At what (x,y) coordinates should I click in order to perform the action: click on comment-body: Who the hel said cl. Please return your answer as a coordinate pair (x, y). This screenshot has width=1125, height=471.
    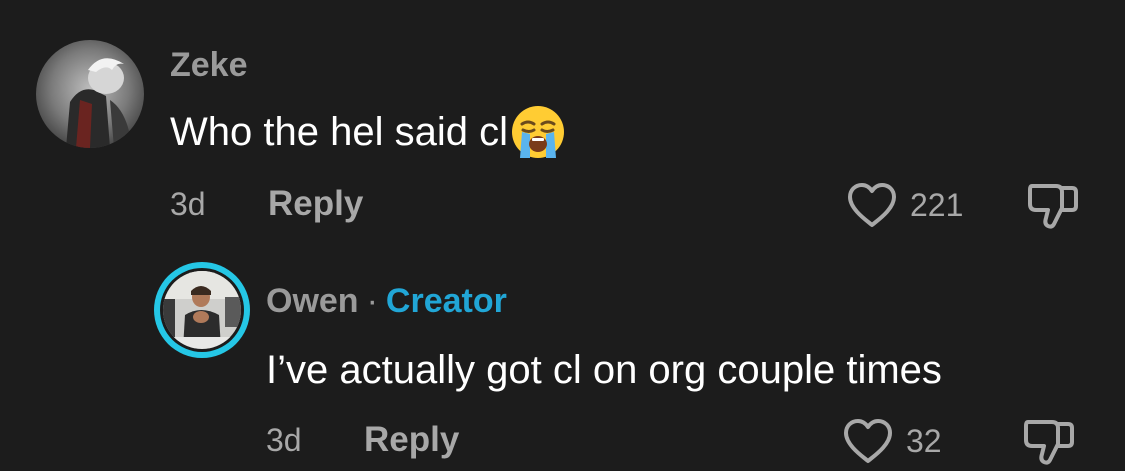
    Looking at the image, I should click on (339, 131).